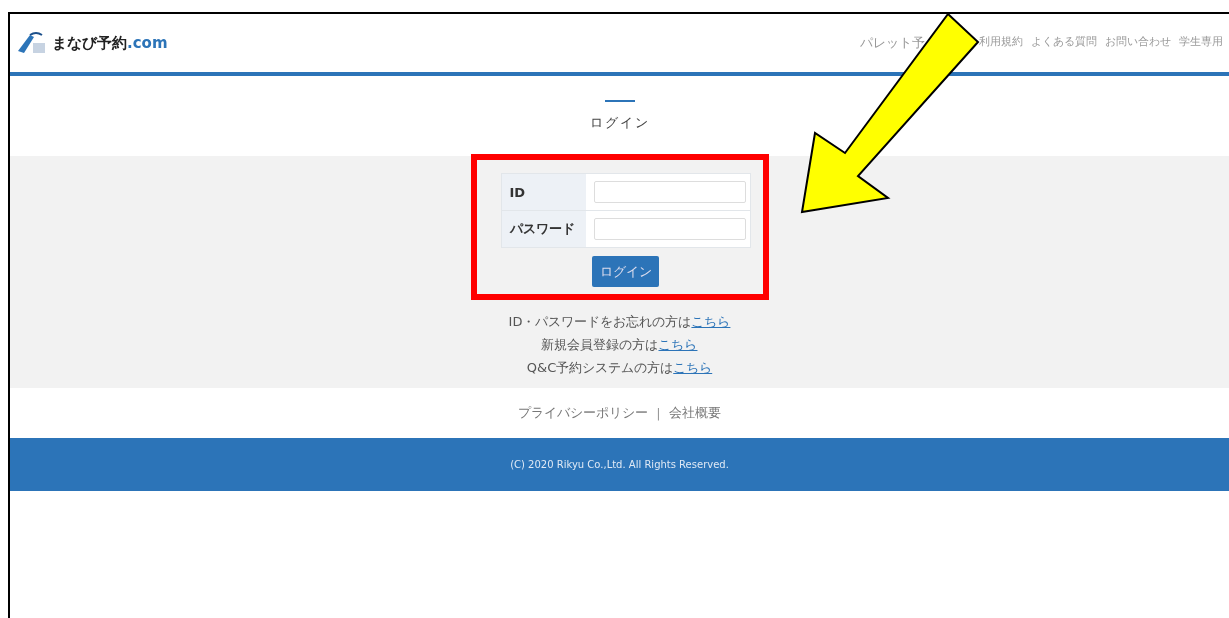  I want to click on nav-link: 利用規約, so click(1001, 43).